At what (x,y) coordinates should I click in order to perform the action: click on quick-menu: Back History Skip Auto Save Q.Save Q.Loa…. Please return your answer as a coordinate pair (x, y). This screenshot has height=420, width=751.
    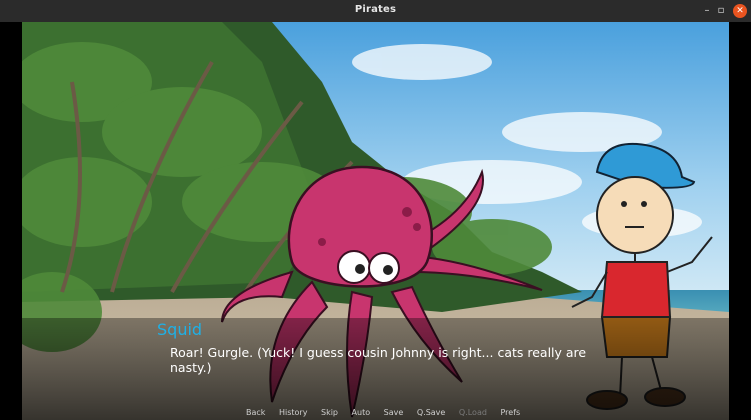
    Looking at the image, I should click on (388, 414).